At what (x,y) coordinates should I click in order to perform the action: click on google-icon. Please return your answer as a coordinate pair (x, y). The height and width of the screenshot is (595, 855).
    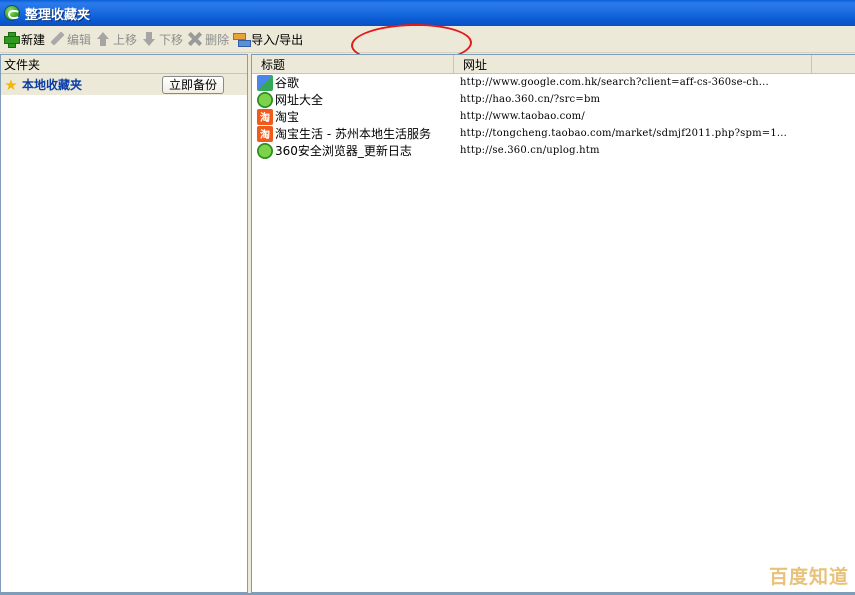
    Looking at the image, I should click on (265, 82).